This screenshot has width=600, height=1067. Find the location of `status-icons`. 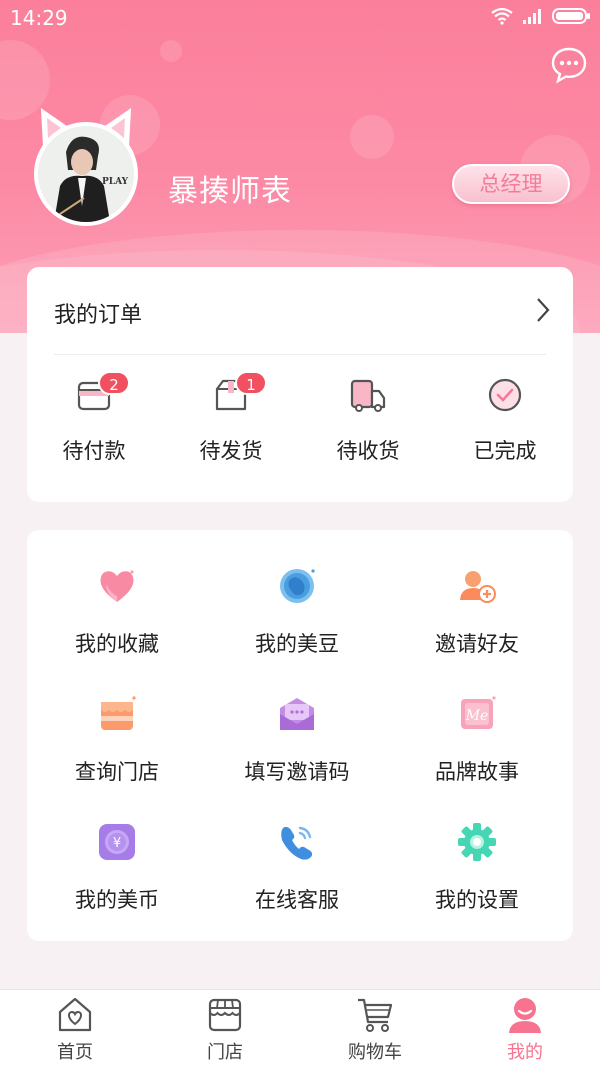

status-icons is located at coordinates (541, 16).